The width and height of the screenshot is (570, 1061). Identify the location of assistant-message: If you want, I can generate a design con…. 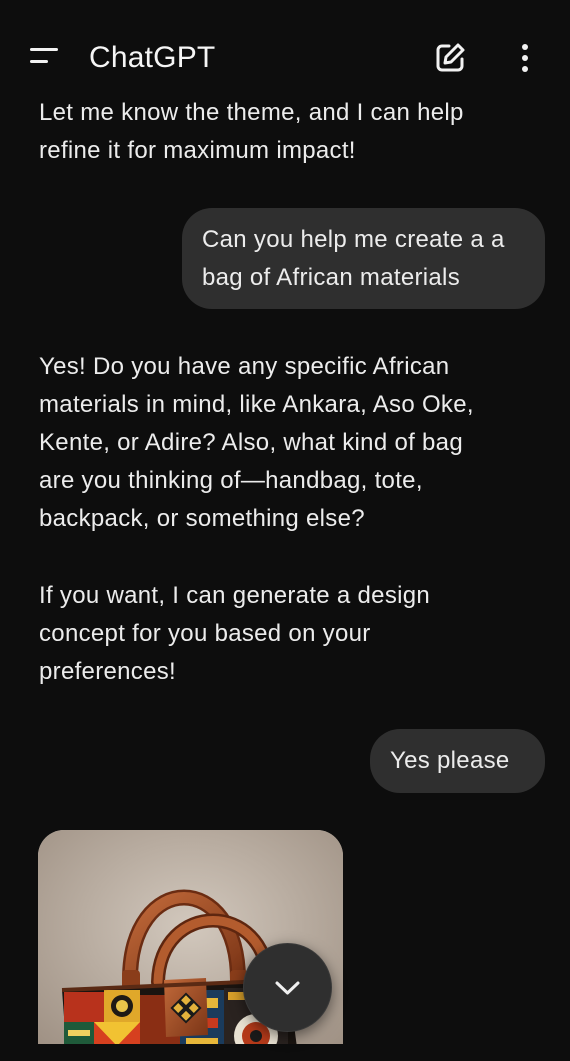
(284, 634).